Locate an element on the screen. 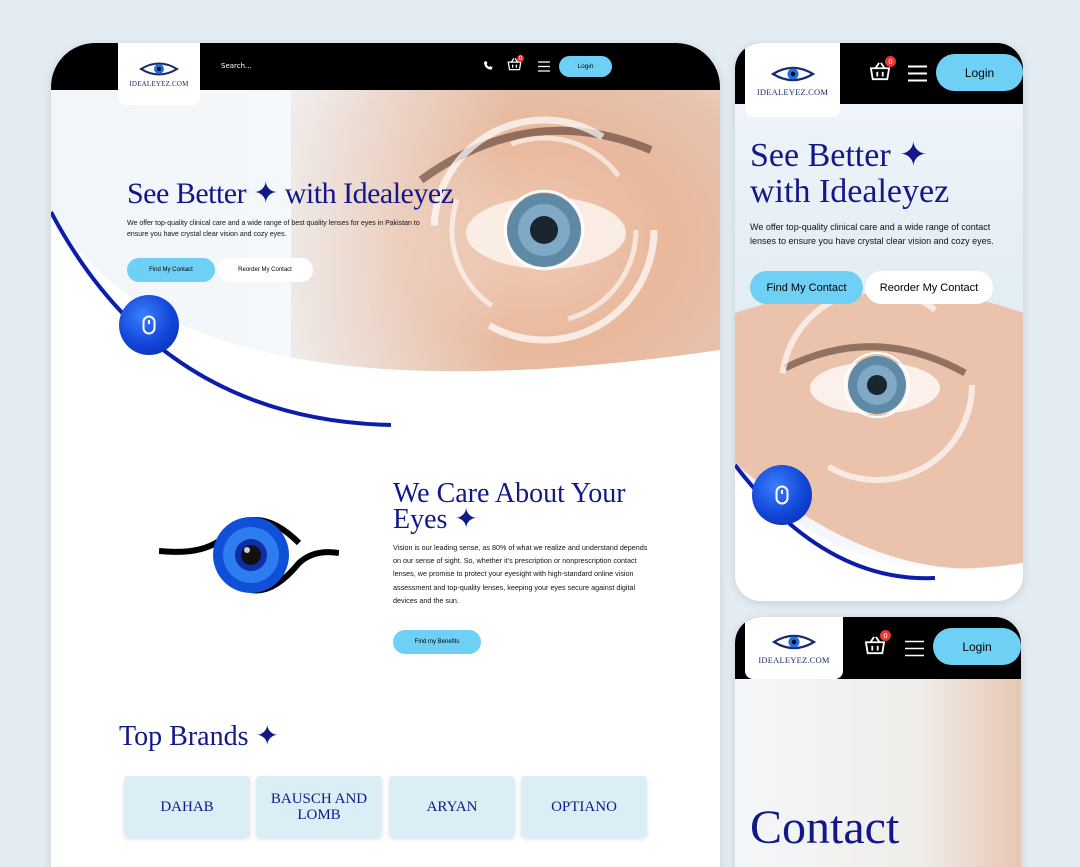 The height and width of the screenshot is (867, 1080). brand-card-aryan: ARYAN is located at coordinates (452, 806).